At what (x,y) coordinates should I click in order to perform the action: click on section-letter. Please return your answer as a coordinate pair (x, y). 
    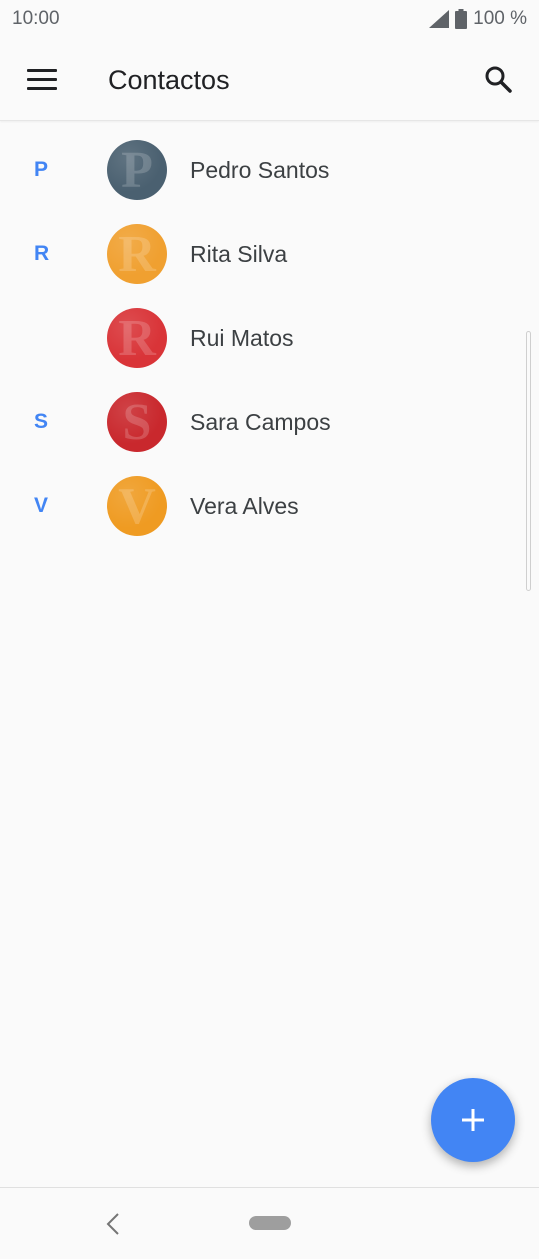
    Looking at the image, I should click on (44, 338).